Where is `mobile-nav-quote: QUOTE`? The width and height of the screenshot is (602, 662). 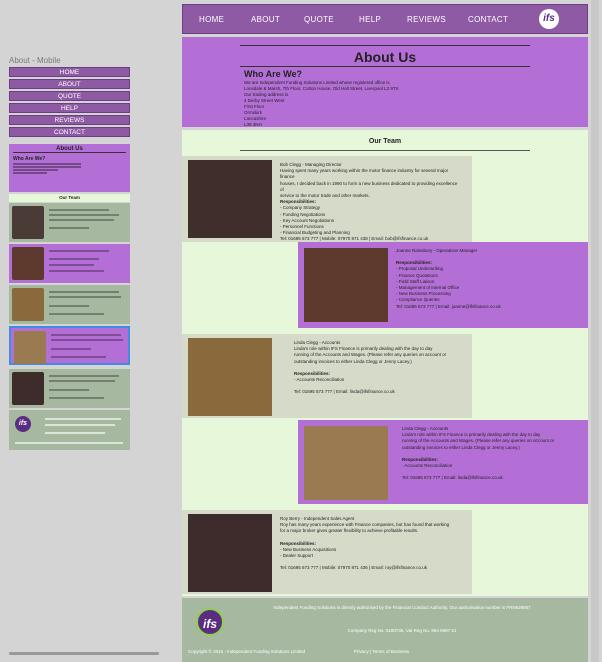
mobile-nav-quote: QUOTE is located at coordinates (69, 96).